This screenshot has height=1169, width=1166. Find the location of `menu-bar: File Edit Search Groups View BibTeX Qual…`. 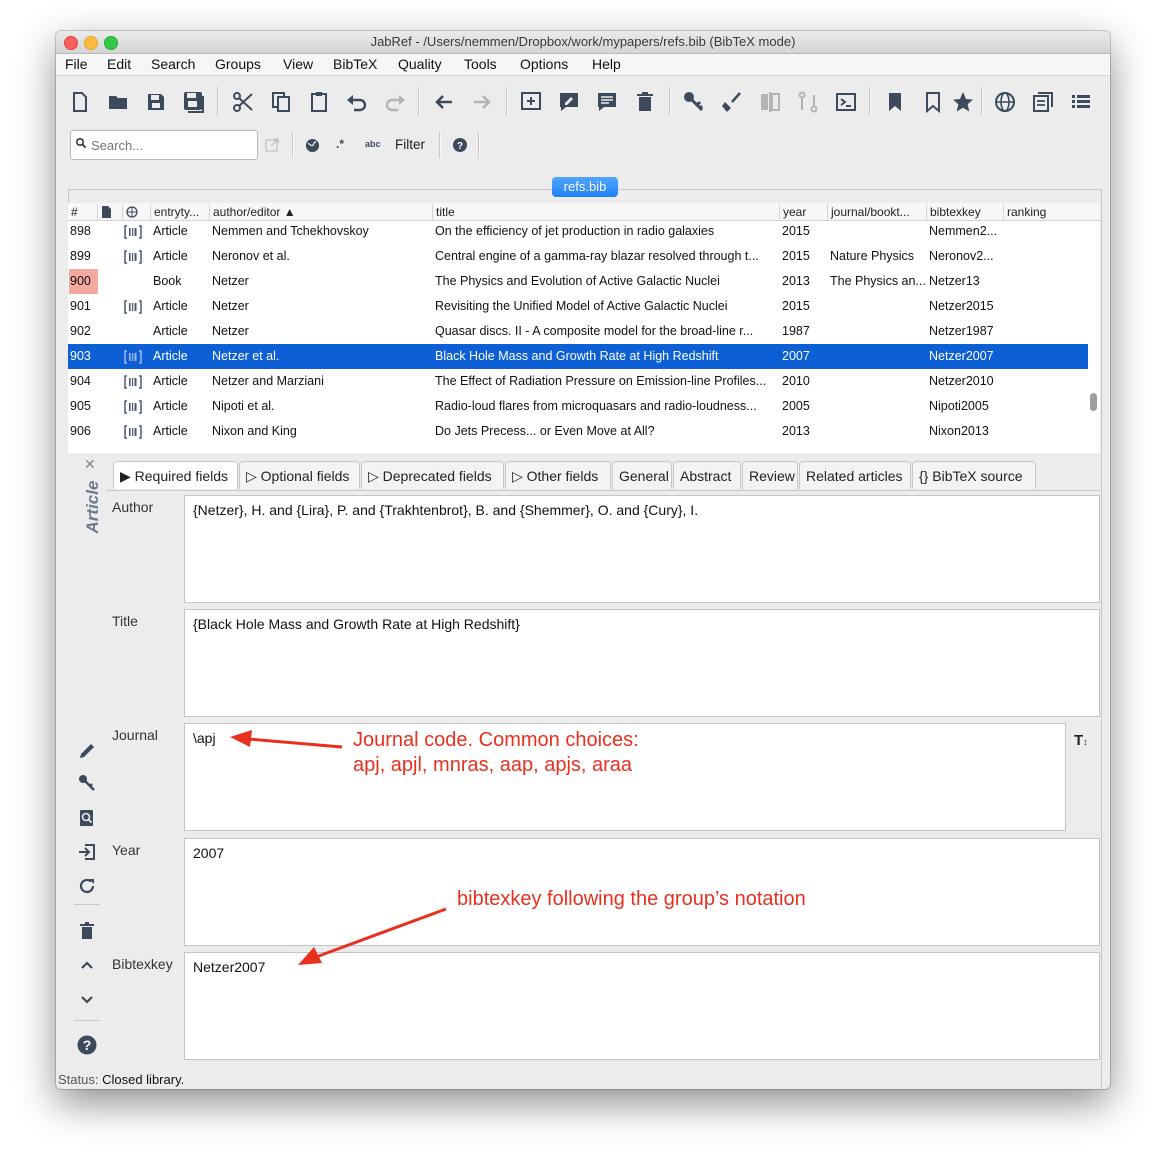

menu-bar: File Edit Search Groups View BibTeX Qual… is located at coordinates (583, 65).